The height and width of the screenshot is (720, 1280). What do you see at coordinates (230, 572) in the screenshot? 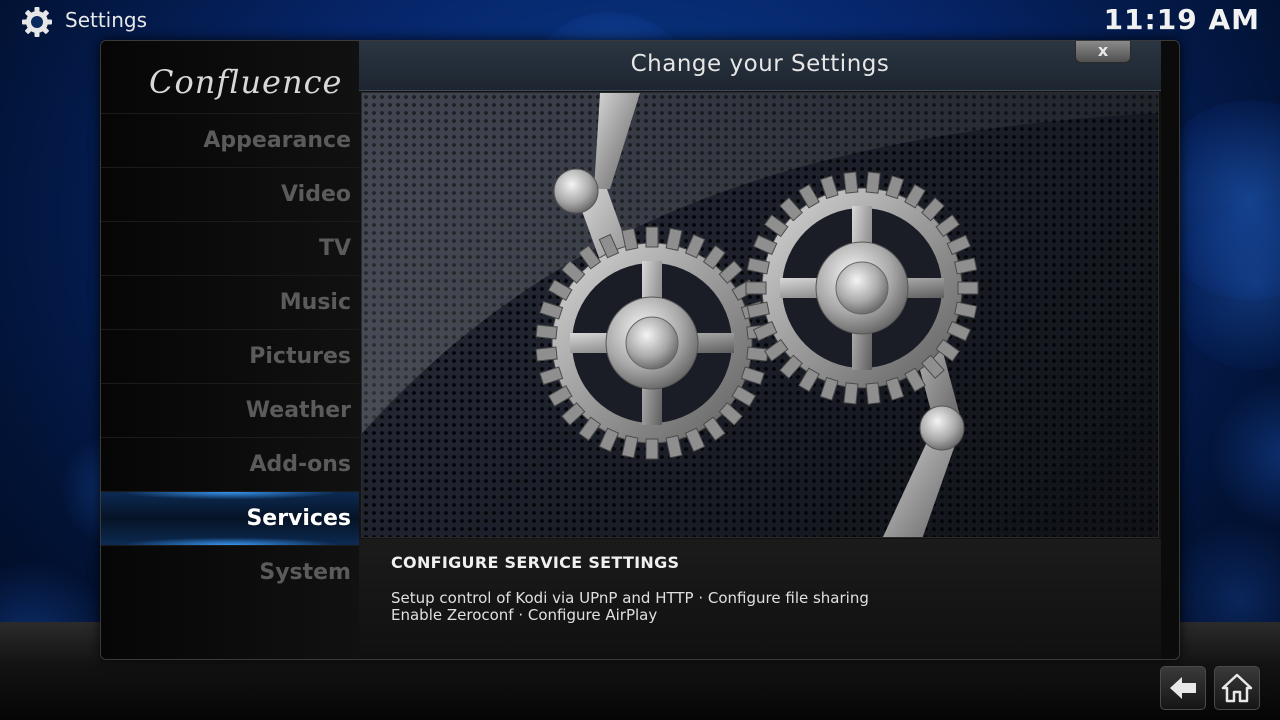
I see `sidebar-item-system: System` at bounding box center [230, 572].